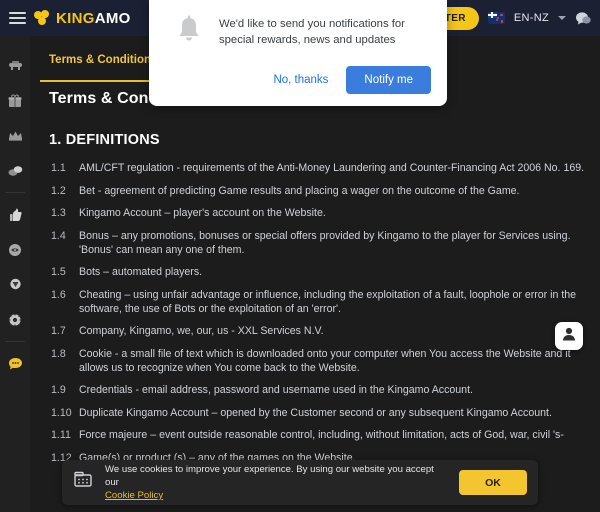 The width and height of the screenshot is (600, 512). What do you see at coordinates (141, 272) in the screenshot?
I see `clause-text: Bots – automated players.` at bounding box center [141, 272].